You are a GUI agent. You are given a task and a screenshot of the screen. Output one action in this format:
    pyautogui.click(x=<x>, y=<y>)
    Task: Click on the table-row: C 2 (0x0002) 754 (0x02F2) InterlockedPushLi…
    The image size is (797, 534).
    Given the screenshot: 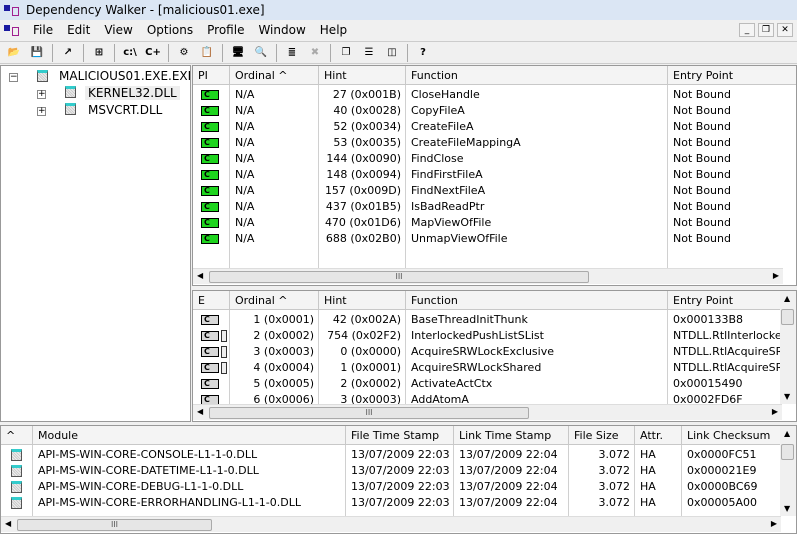 What is the action you would take?
    pyautogui.click(x=494, y=336)
    